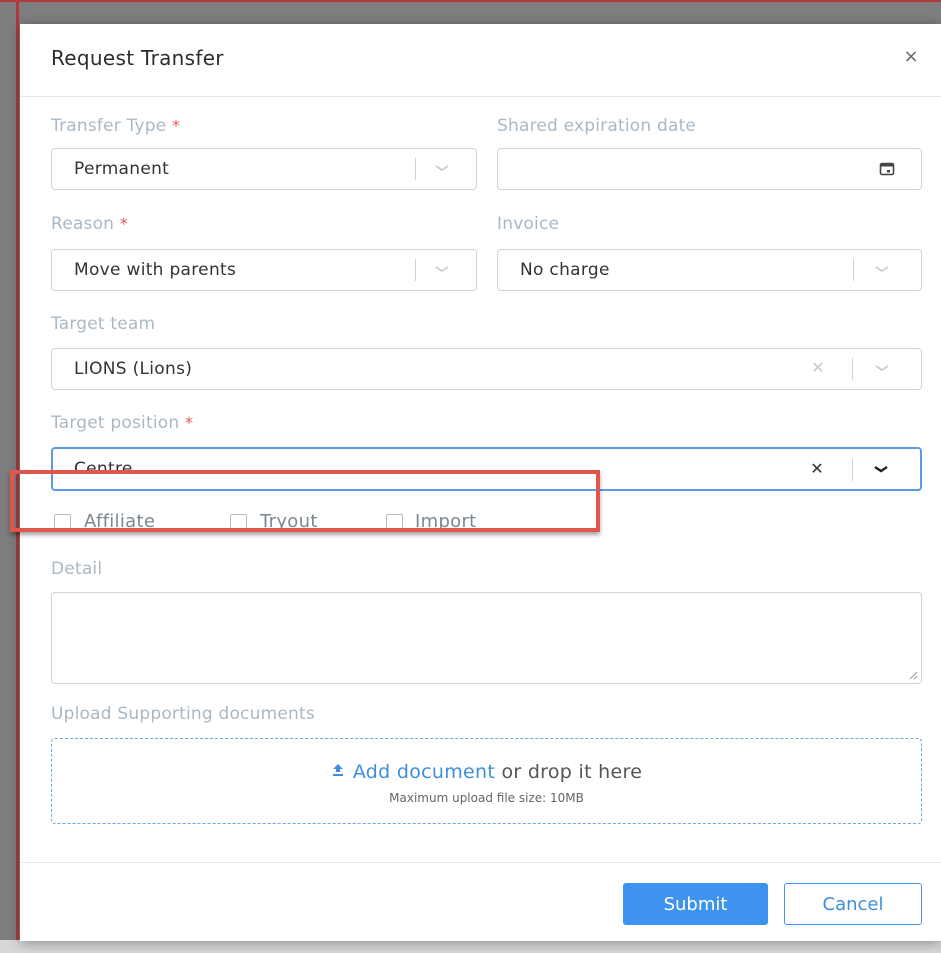 This screenshot has height=953, width=941. What do you see at coordinates (115, 423) in the screenshot?
I see `target-position-label-text: Target position` at bounding box center [115, 423].